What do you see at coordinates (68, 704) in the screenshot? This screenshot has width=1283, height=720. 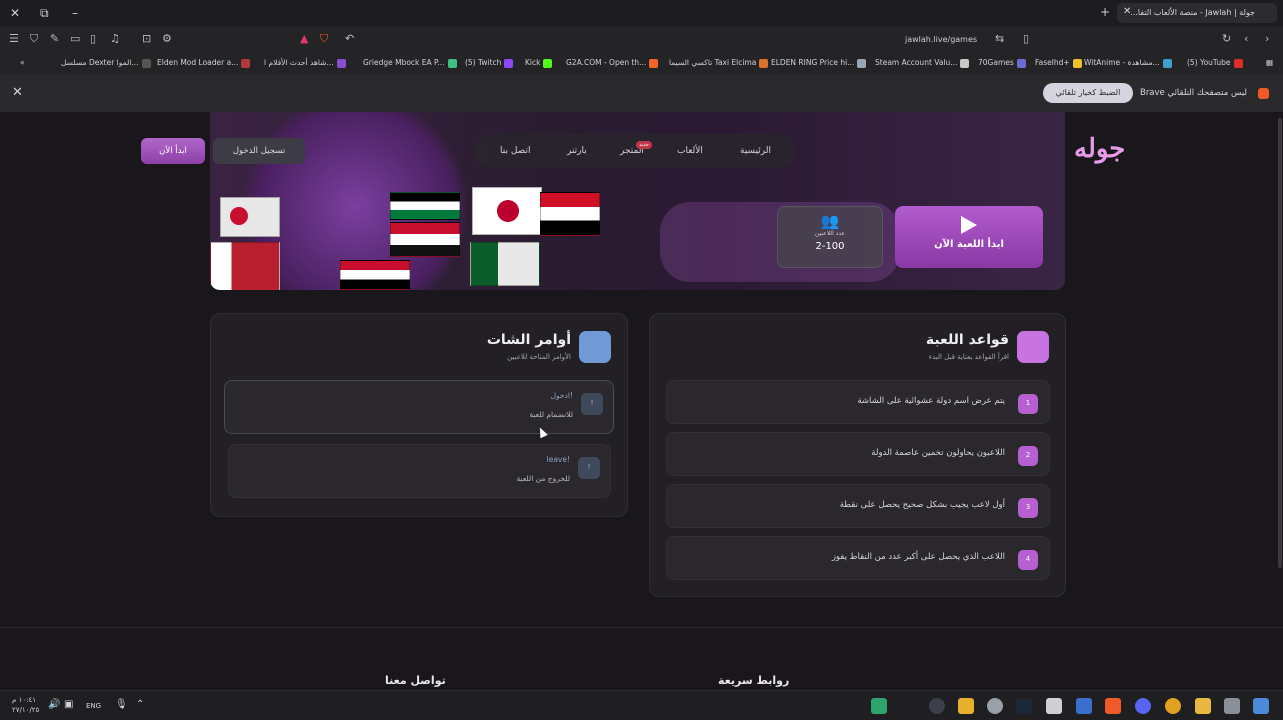 I see `network-icon: ▣` at bounding box center [68, 704].